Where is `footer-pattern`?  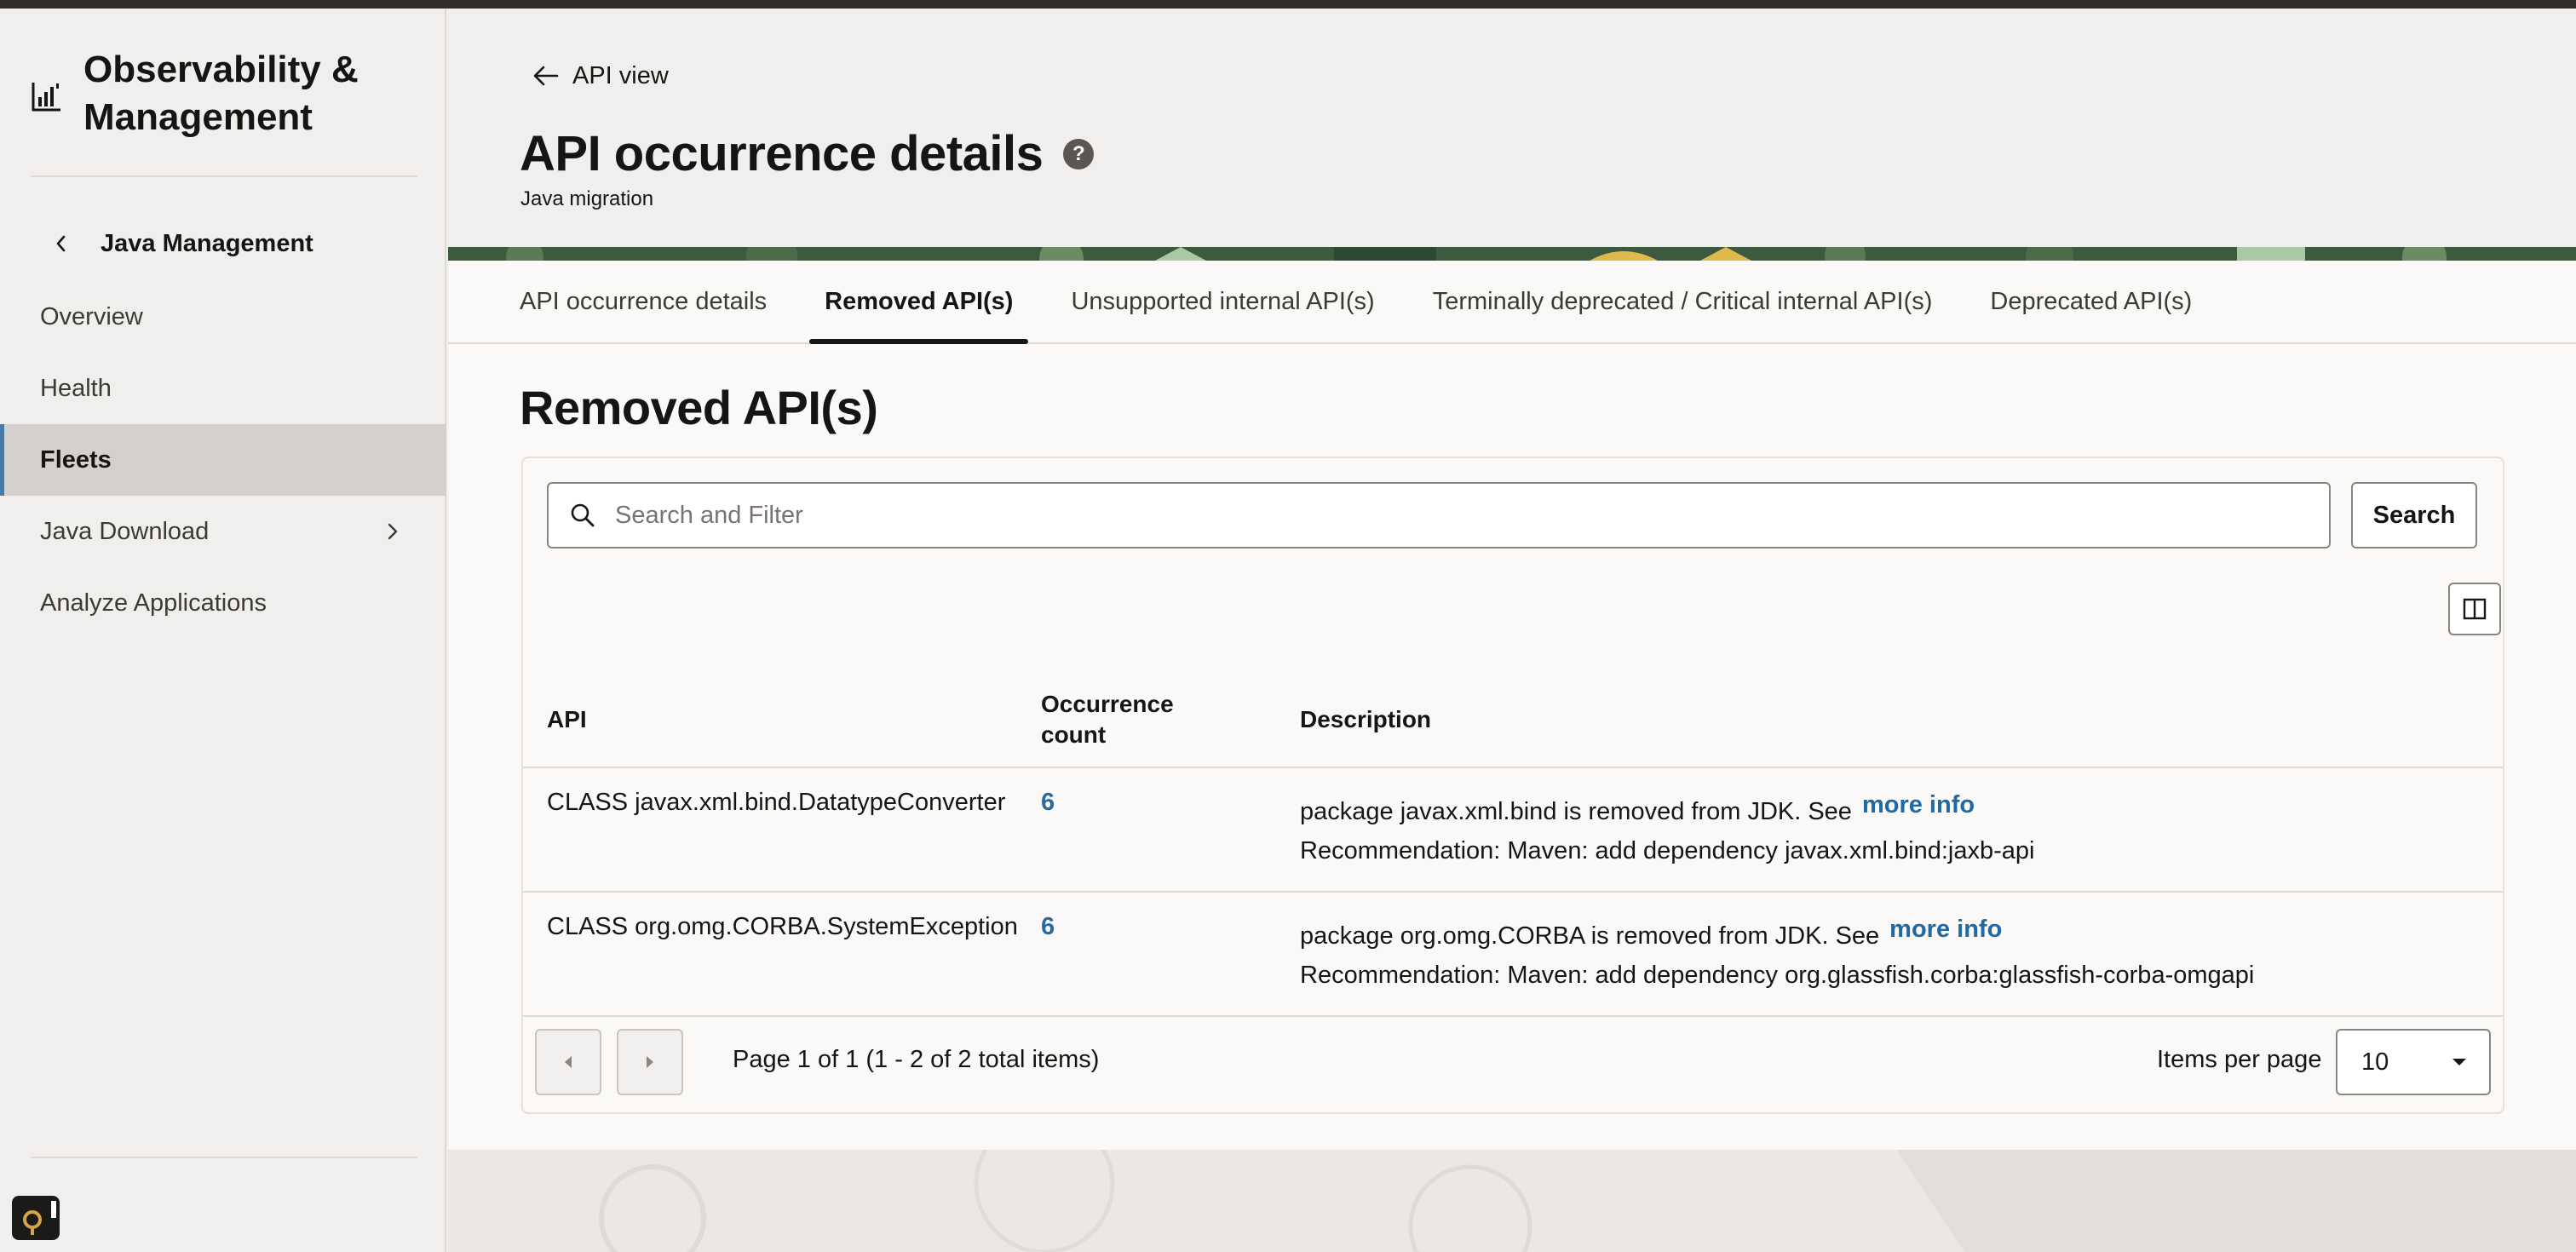 footer-pattern is located at coordinates (1512, 1201).